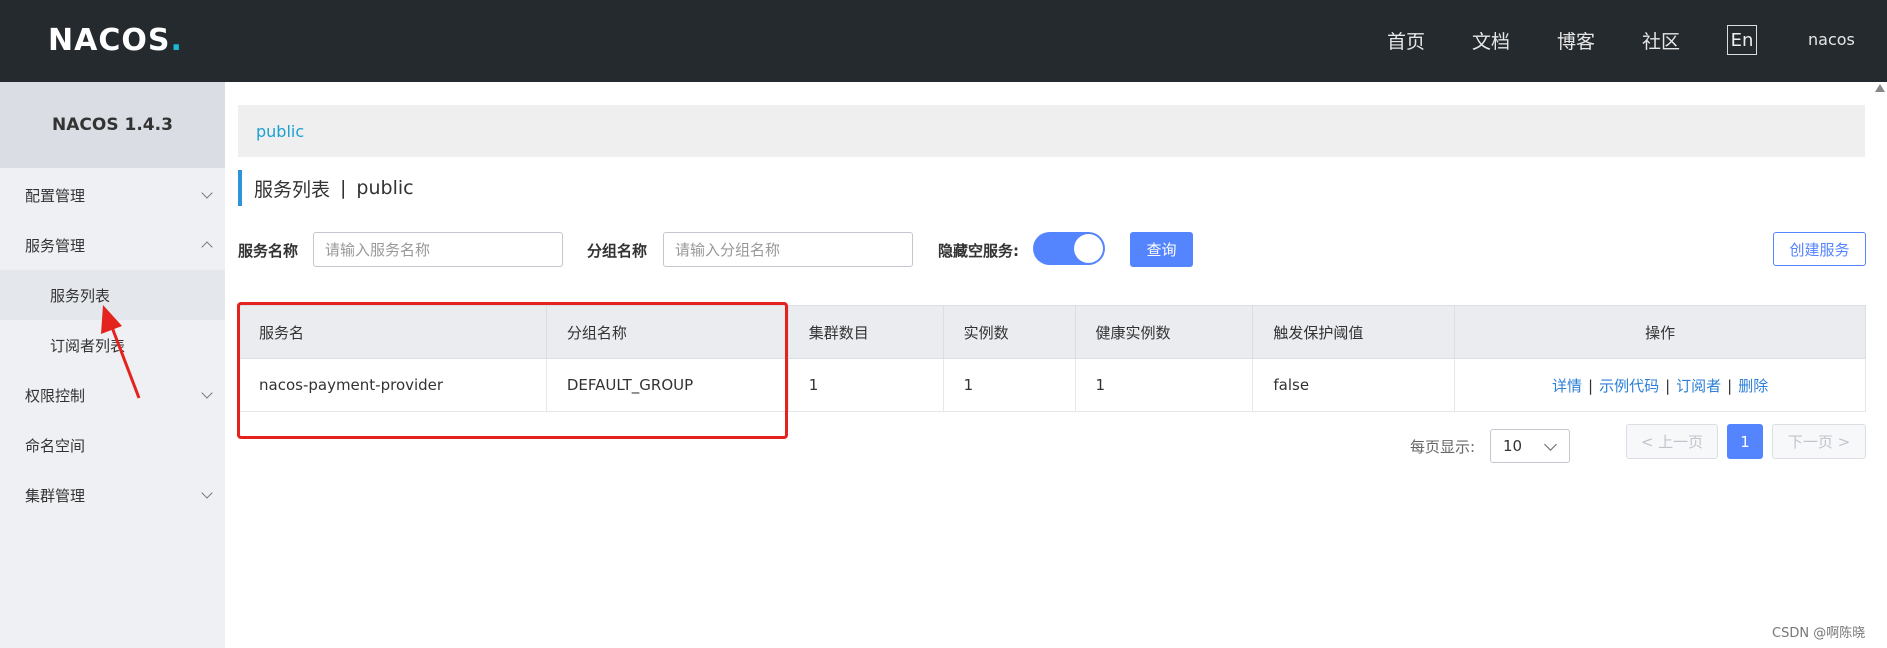  What do you see at coordinates (1698, 386) in the screenshot?
I see `subscribers-link: 订阅者` at bounding box center [1698, 386].